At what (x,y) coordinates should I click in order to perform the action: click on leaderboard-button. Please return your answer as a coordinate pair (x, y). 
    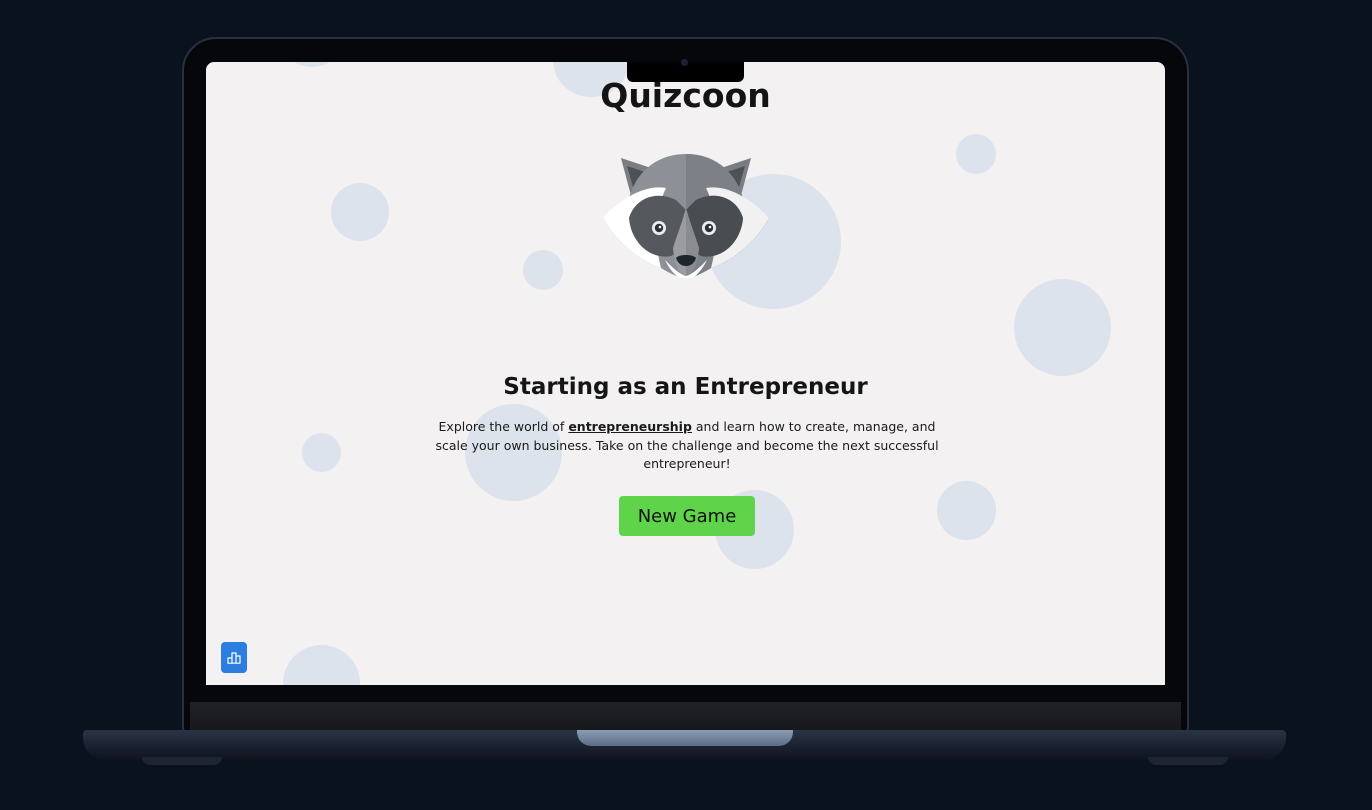
    Looking at the image, I should click on (234, 657).